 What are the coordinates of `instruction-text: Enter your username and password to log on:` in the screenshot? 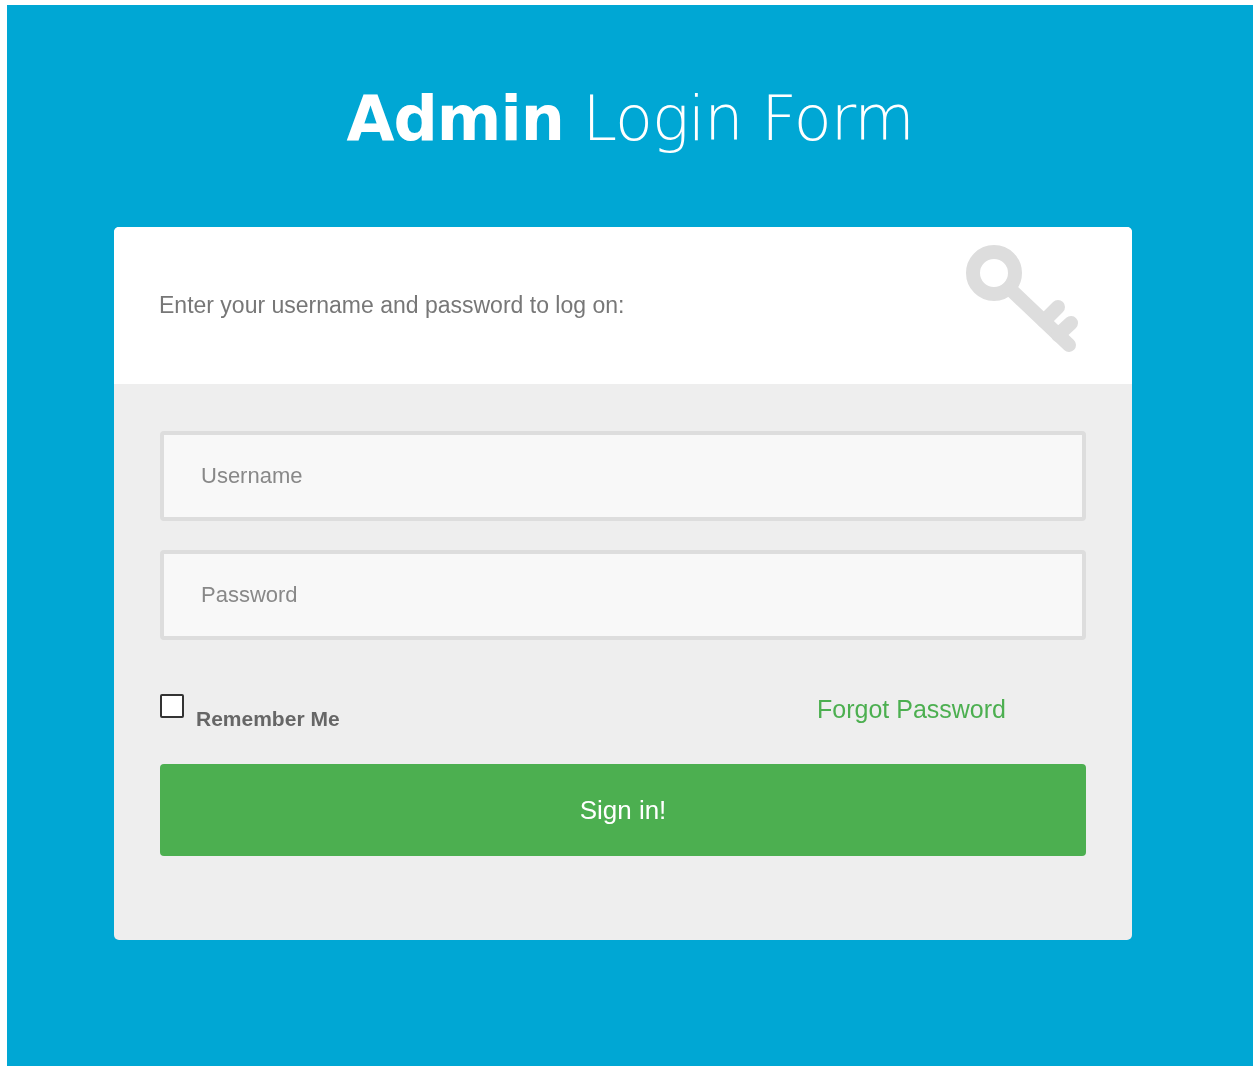 It's located at (392, 305).